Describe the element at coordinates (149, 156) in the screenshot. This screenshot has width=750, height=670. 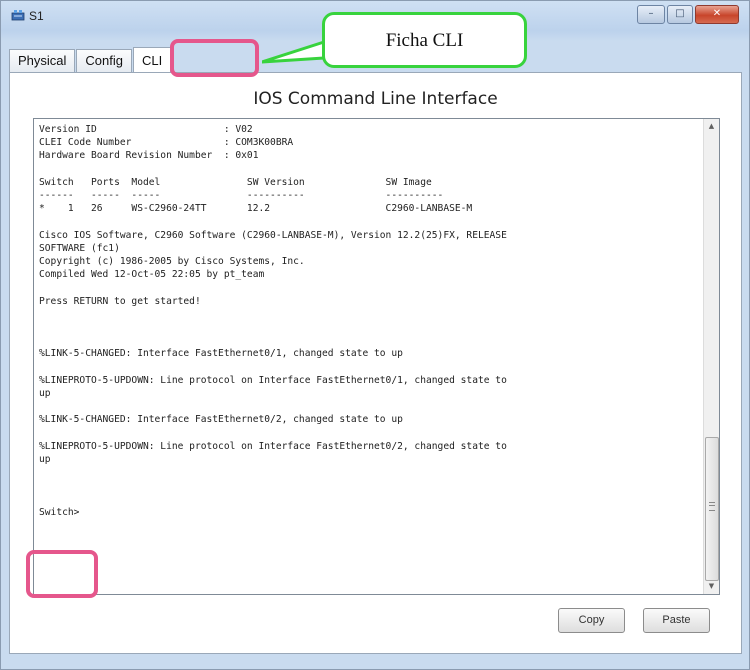
I see `terminal-line: Hardware Board Revision Number : 0x01` at that location.